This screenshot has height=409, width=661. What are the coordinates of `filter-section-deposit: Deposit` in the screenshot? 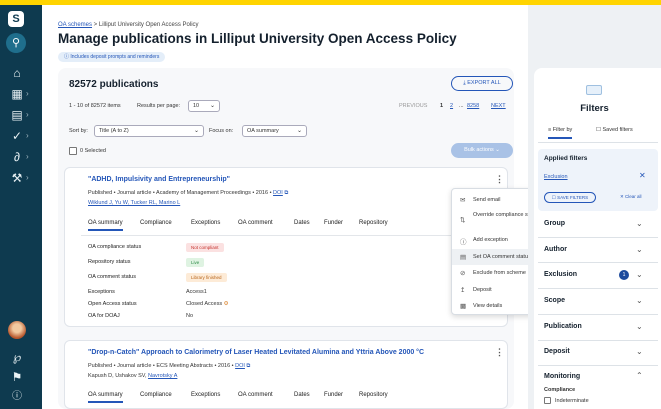 It's located at (557, 351).